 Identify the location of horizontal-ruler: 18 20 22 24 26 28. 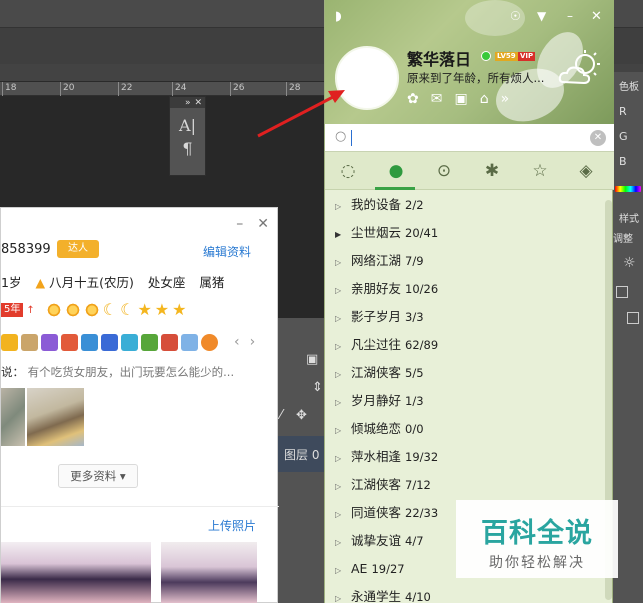
(162, 89).